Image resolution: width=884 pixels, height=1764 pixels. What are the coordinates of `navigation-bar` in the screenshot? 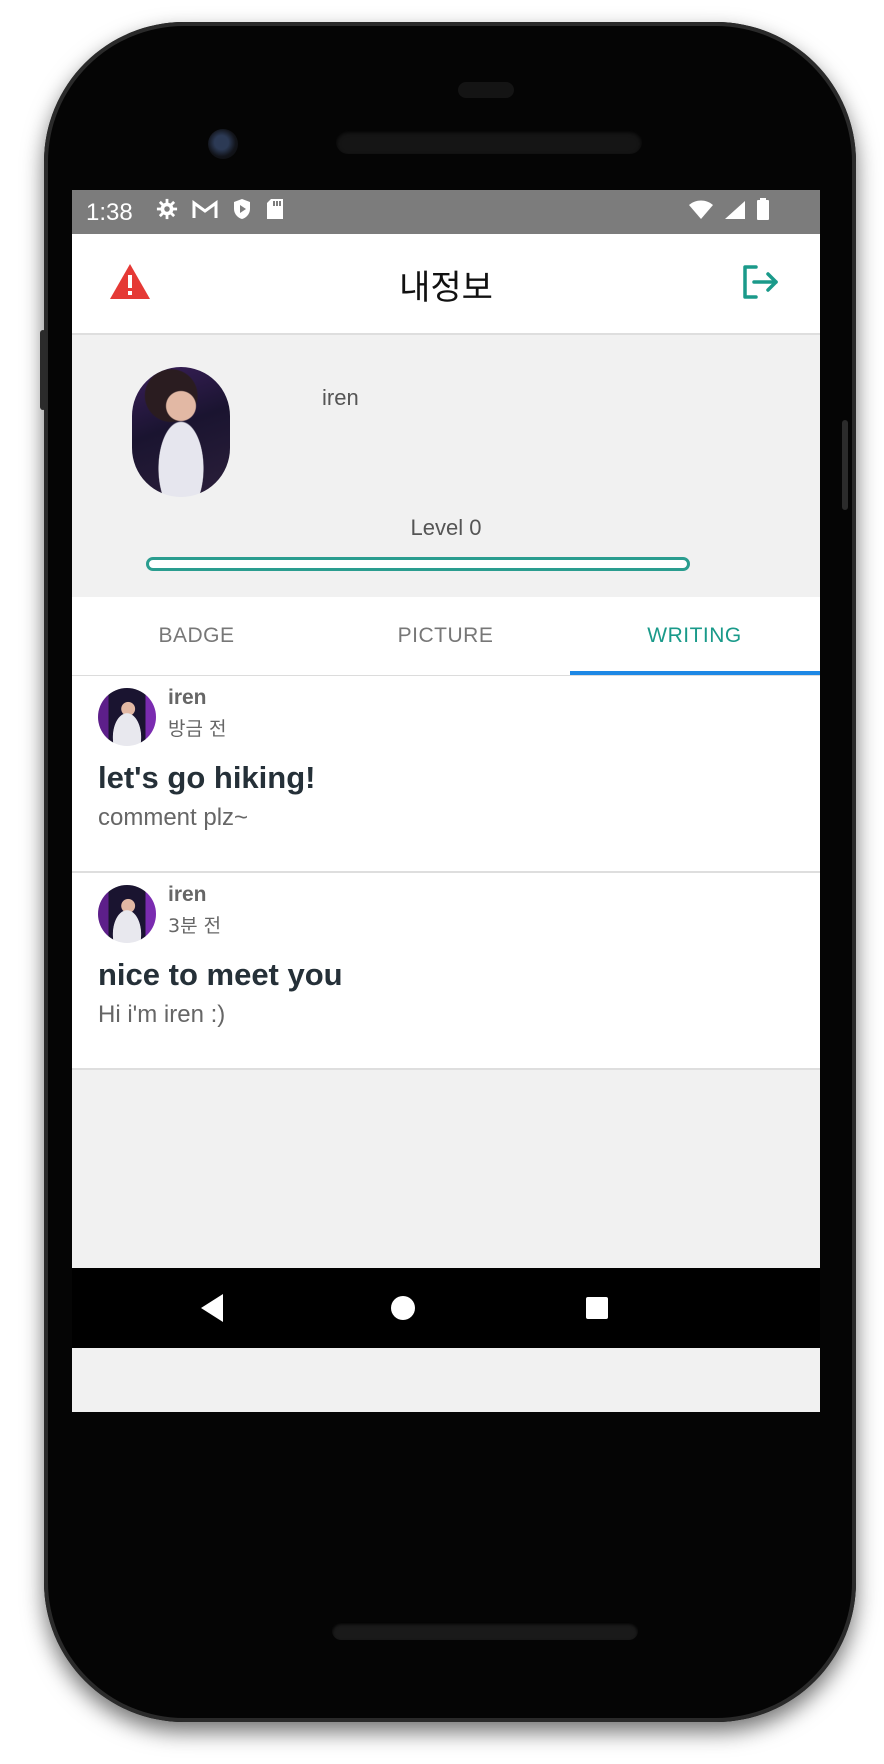 It's located at (446, 1308).